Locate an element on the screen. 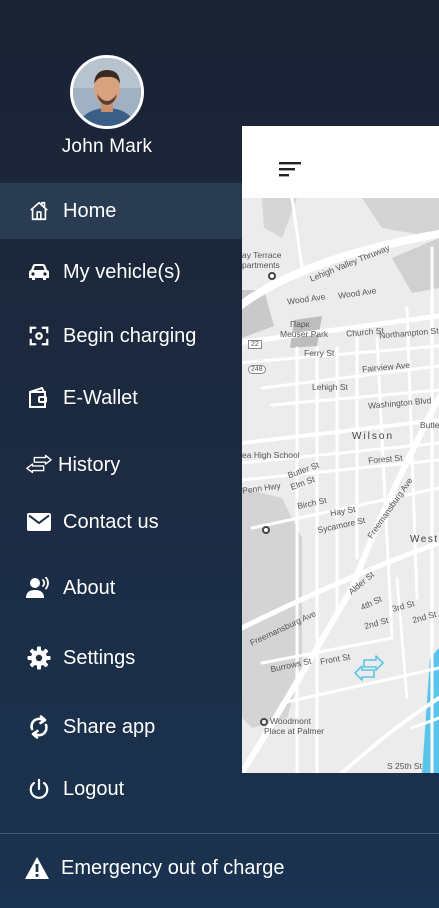 The height and width of the screenshot is (908, 439). map-label: Парк is located at coordinates (300, 324).